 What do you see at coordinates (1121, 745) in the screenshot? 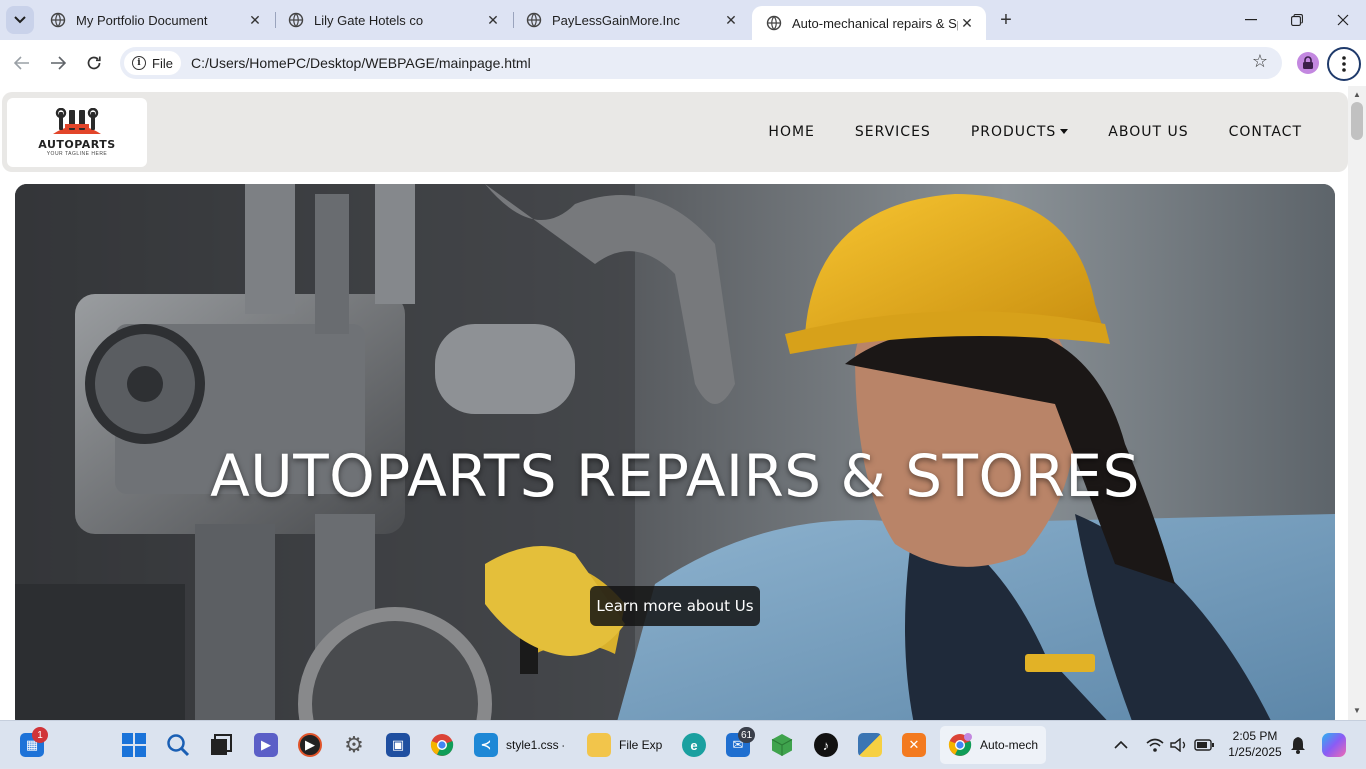
I see `show-hidden-icons-chevron-up-icon` at bounding box center [1121, 745].